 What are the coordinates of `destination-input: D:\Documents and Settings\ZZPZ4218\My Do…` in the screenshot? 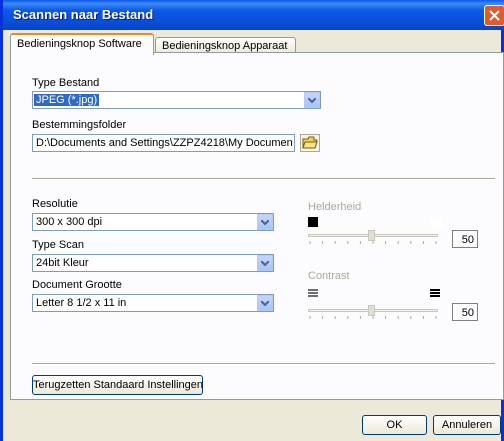 It's located at (163, 143).